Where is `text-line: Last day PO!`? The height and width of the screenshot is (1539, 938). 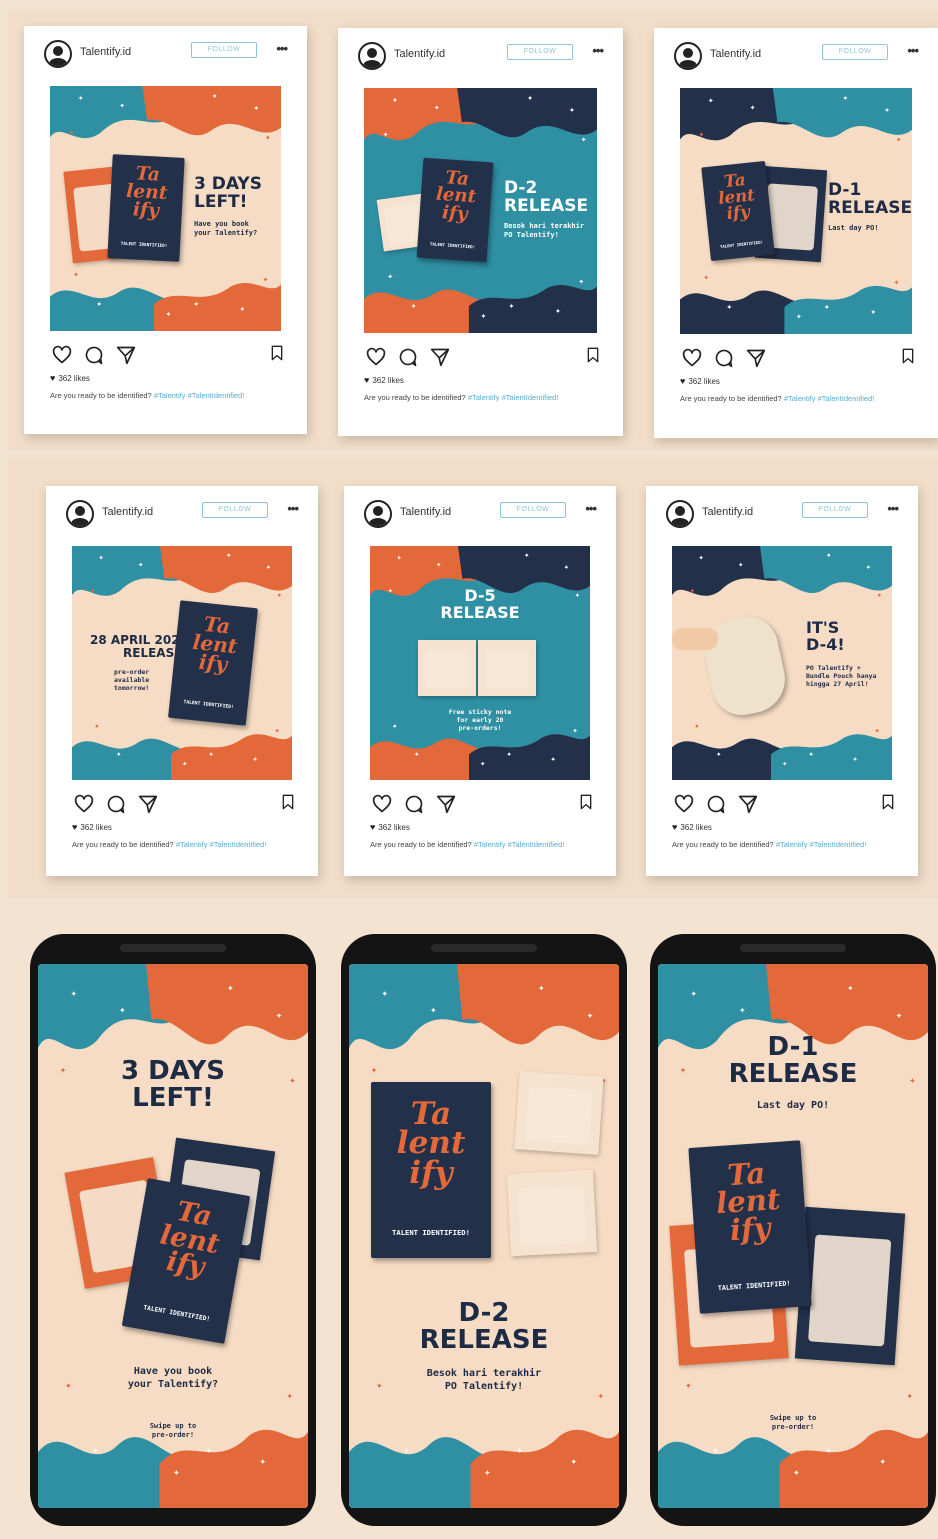 text-line: Last day PO! is located at coordinates (853, 228).